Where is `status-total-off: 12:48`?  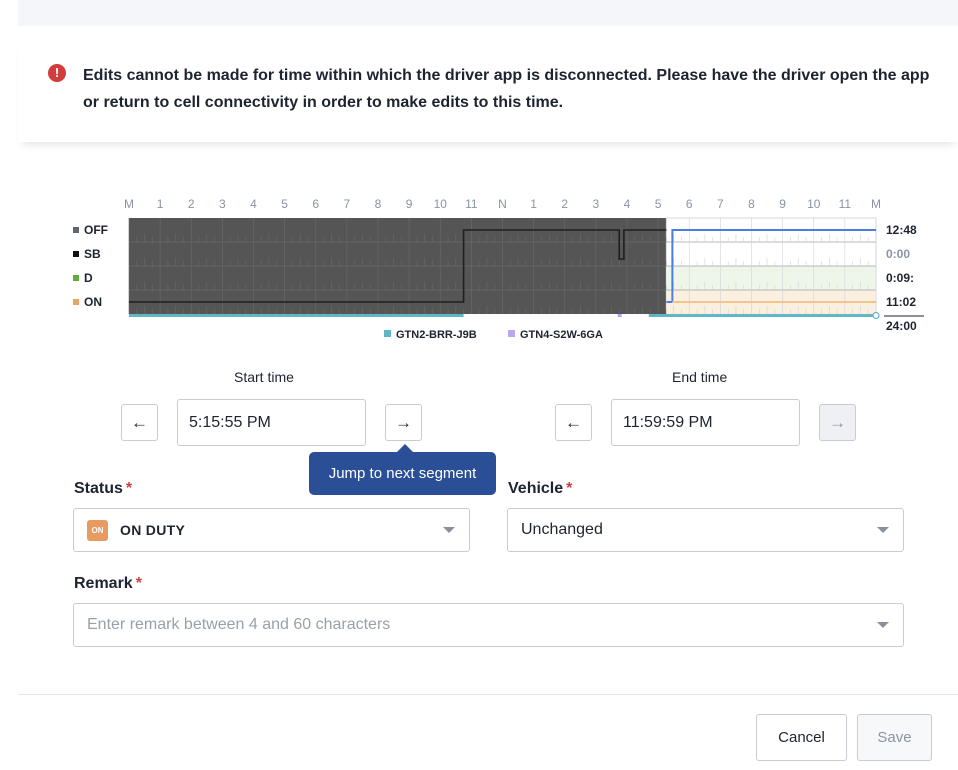
status-total-off: 12:48 is located at coordinates (901, 230).